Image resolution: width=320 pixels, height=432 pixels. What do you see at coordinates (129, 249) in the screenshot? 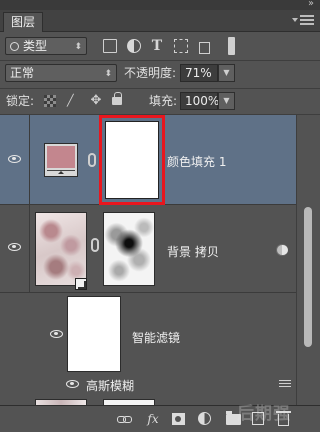
I see `smart-filter-mask-thumbnail` at bounding box center [129, 249].